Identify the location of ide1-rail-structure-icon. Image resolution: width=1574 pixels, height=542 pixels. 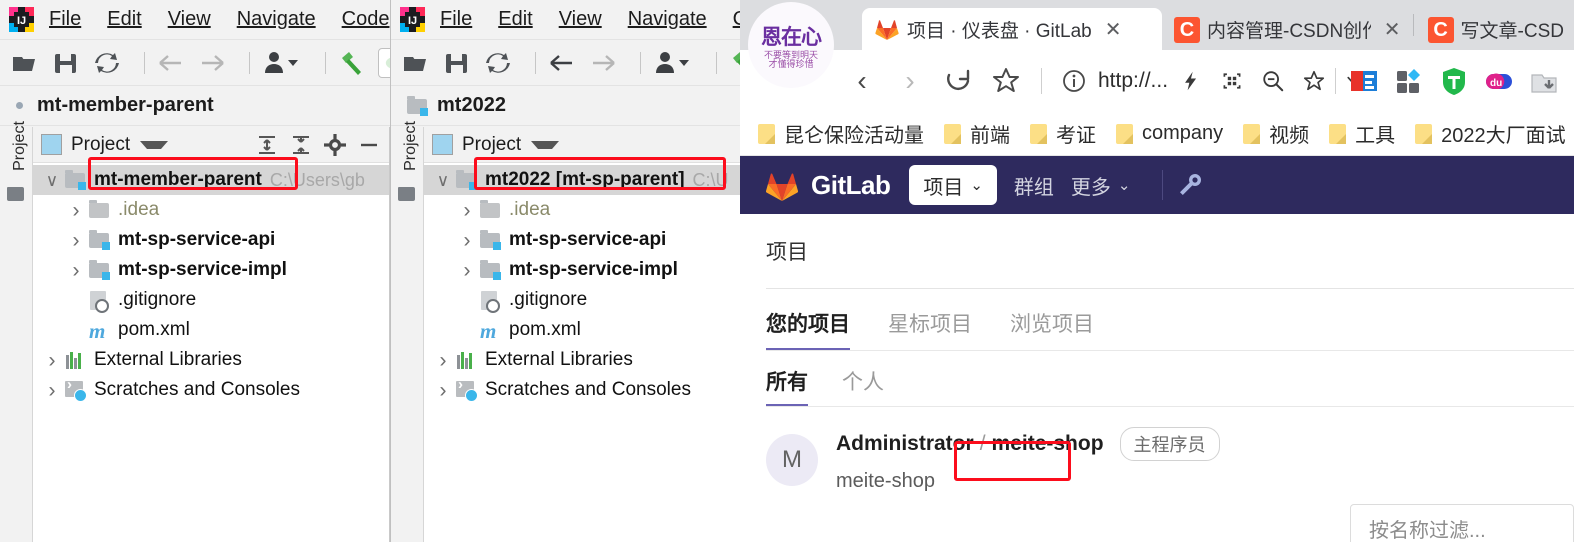
(15, 194).